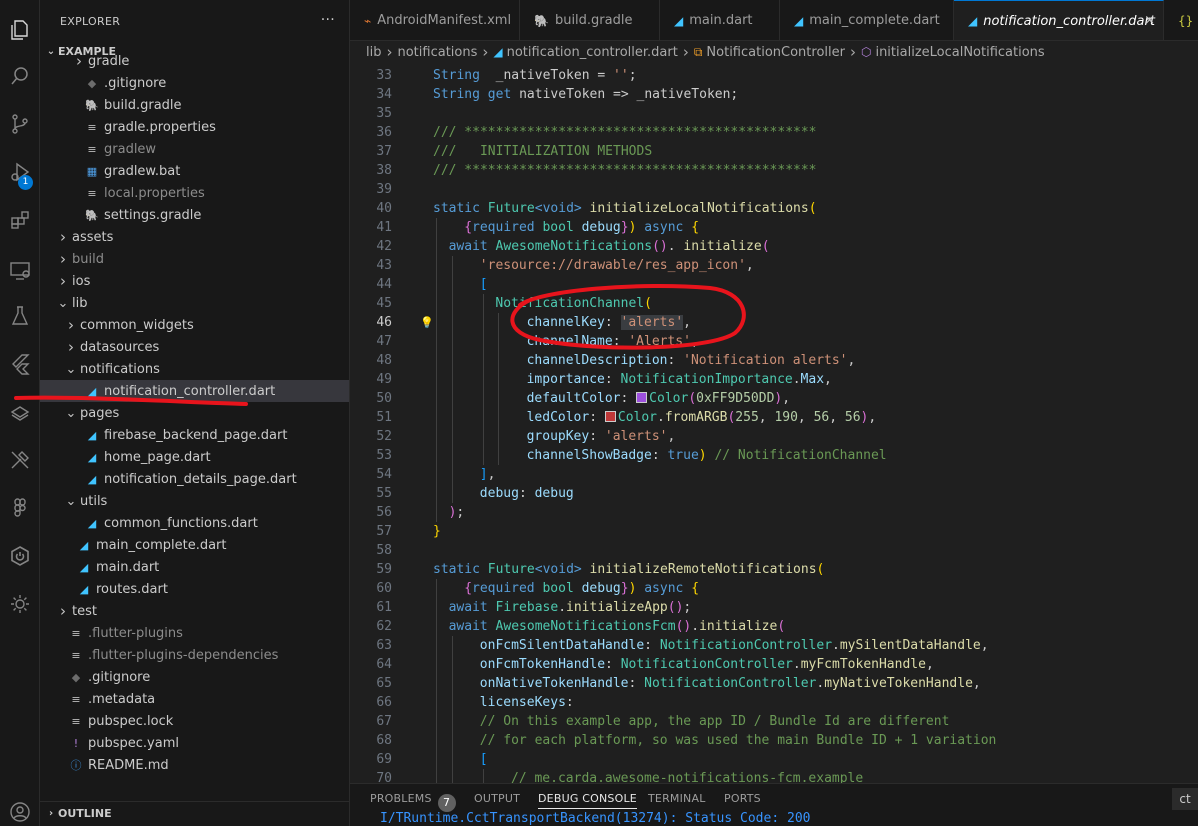 The height and width of the screenshot is (826, 1198). I want to click on code-line: 35, so click(774, 113).